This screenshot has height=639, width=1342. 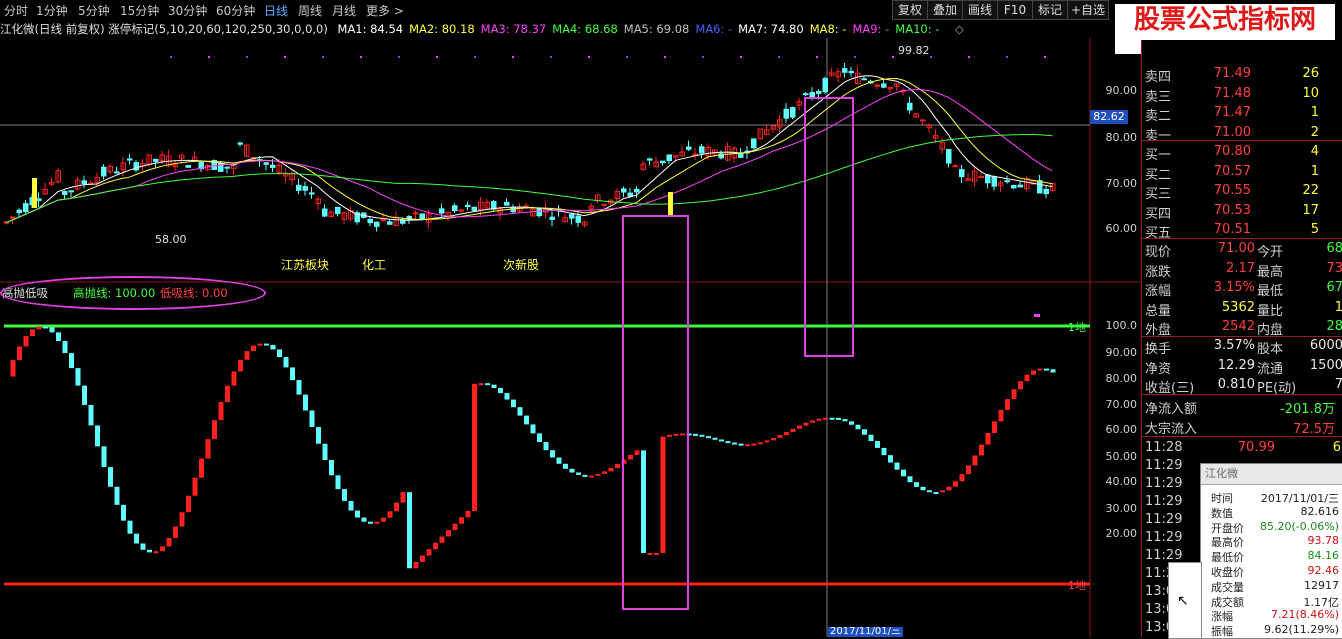 What do you see at coordinates (670, 204) in the screenshot?
I see `limit-up-marker` at bounding box center [670, 204].